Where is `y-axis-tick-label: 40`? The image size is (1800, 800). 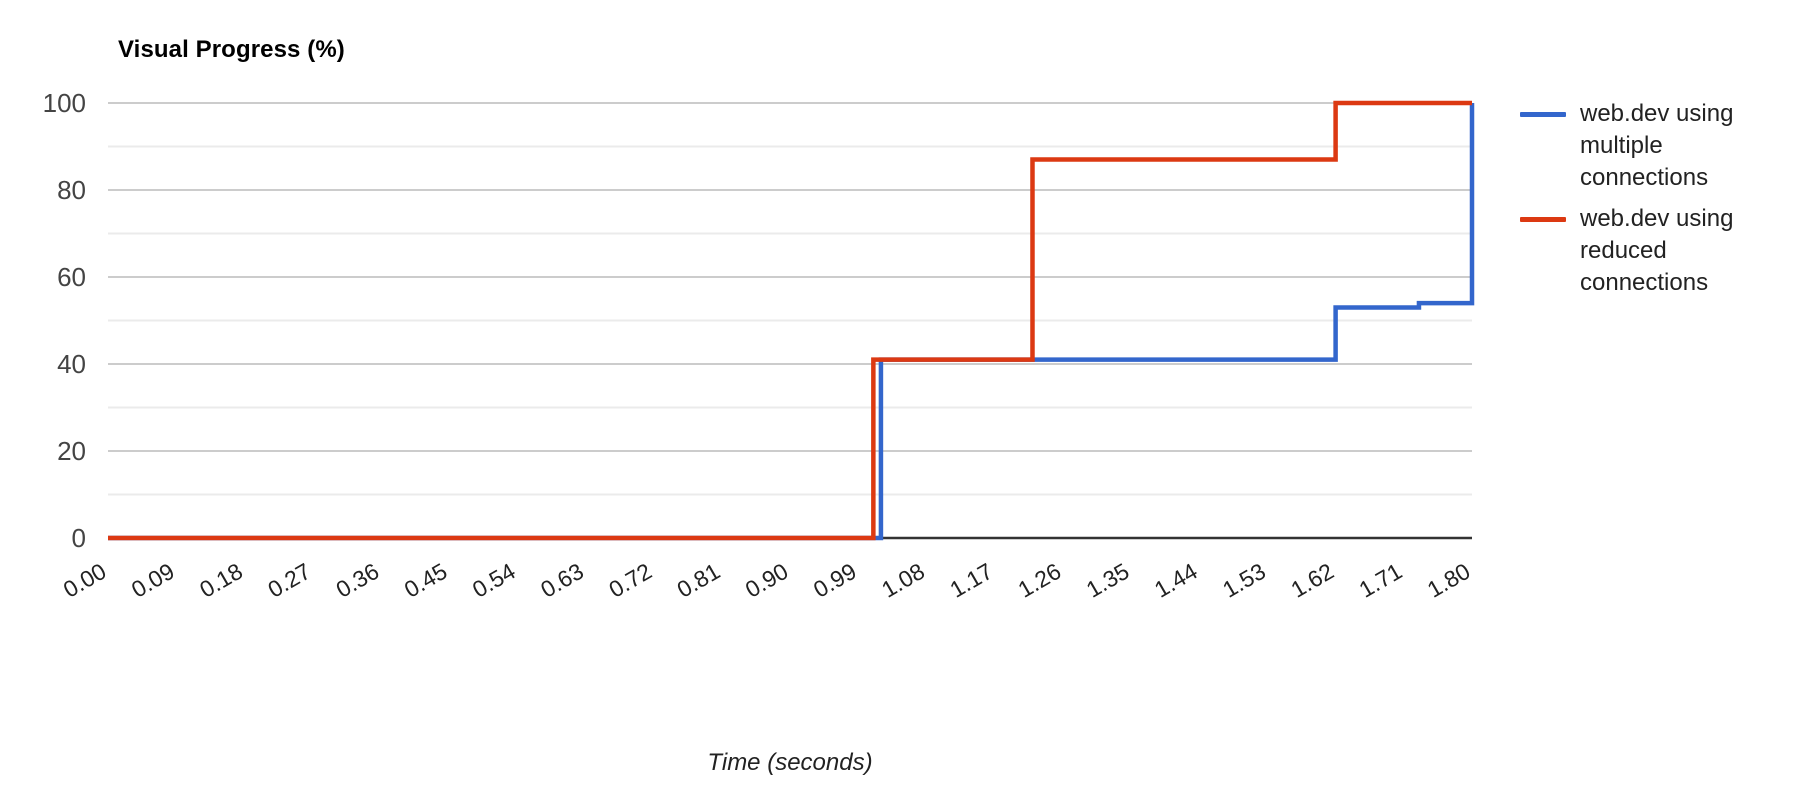
y-axis-tick-label: 40 is located at coordinates (71, 364).